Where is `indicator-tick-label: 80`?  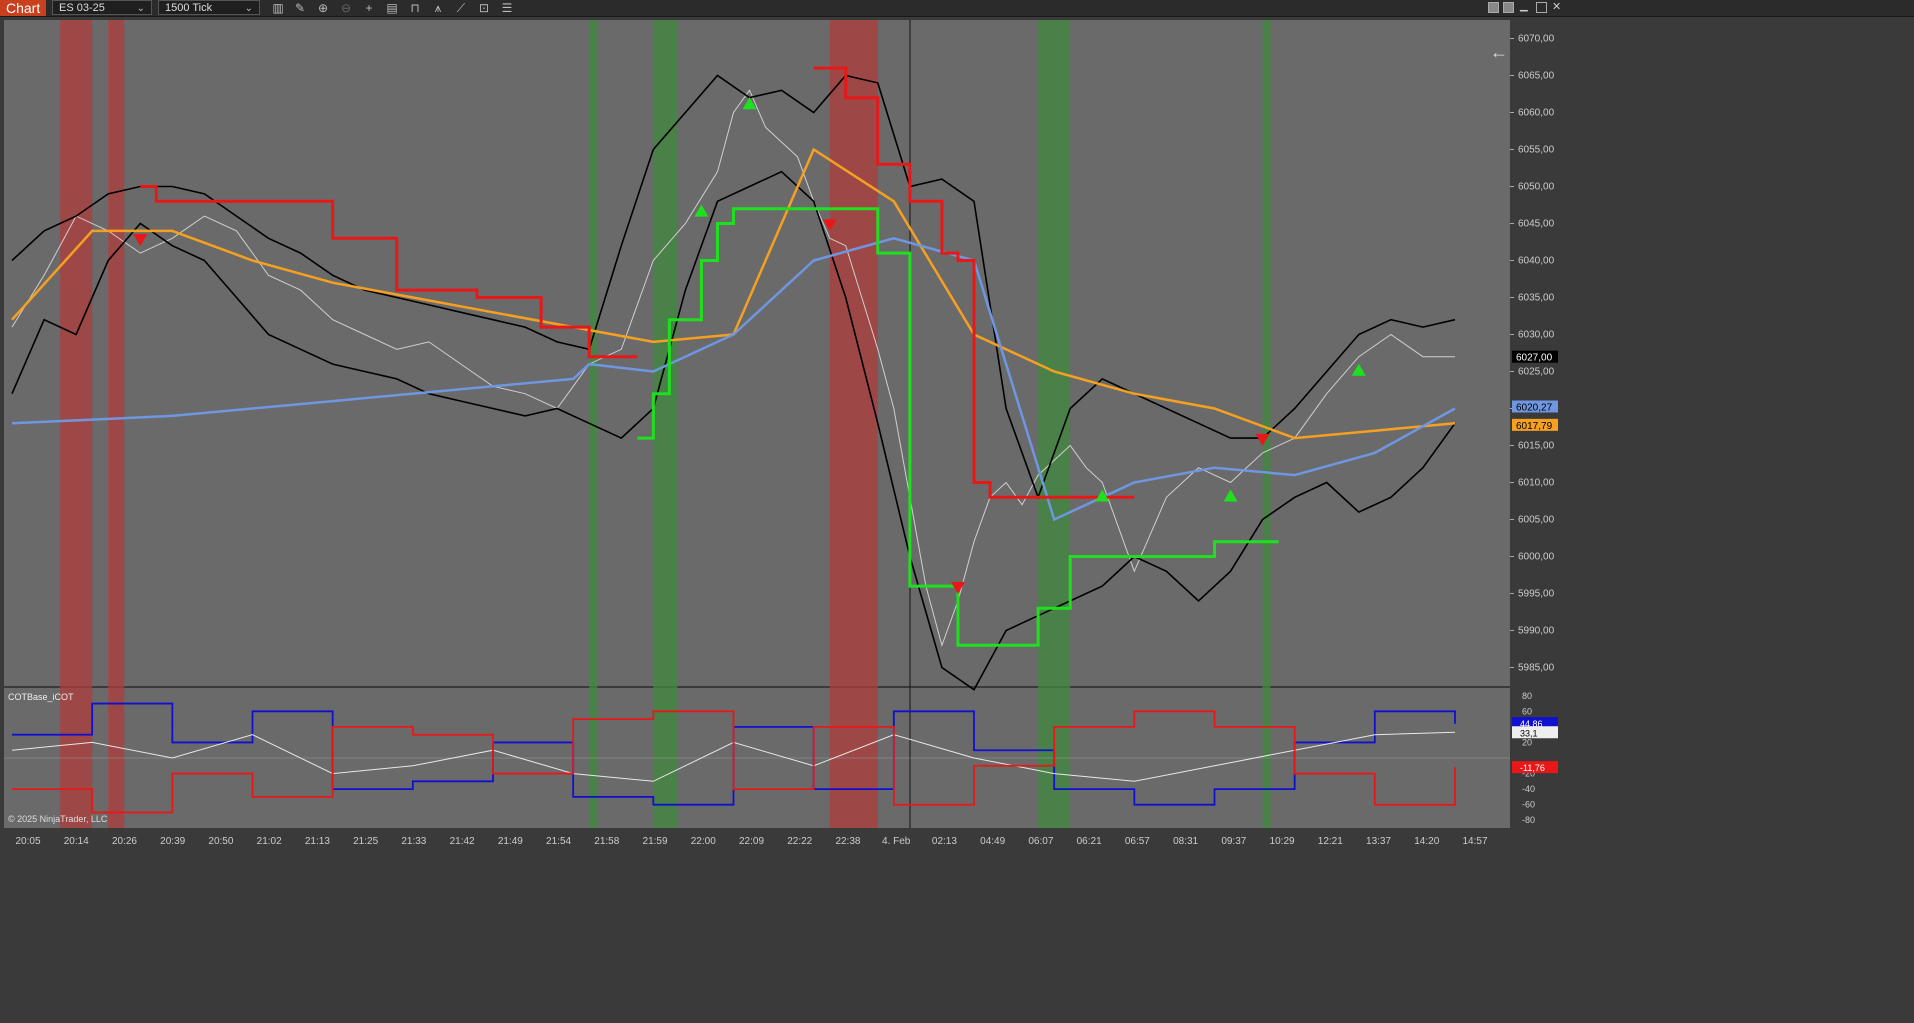
indicator-tick-label: 80 is located at coordinates (1527, 696).